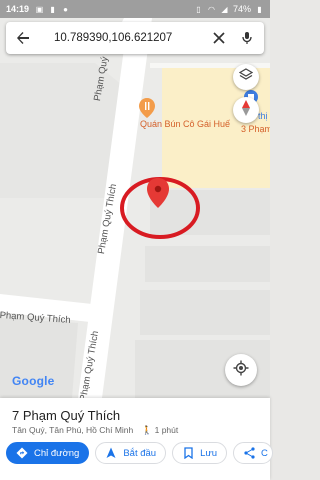 The height and width of the screenshot is (480, 320). I want to click on status-time: 14:19, so click(18, 9).